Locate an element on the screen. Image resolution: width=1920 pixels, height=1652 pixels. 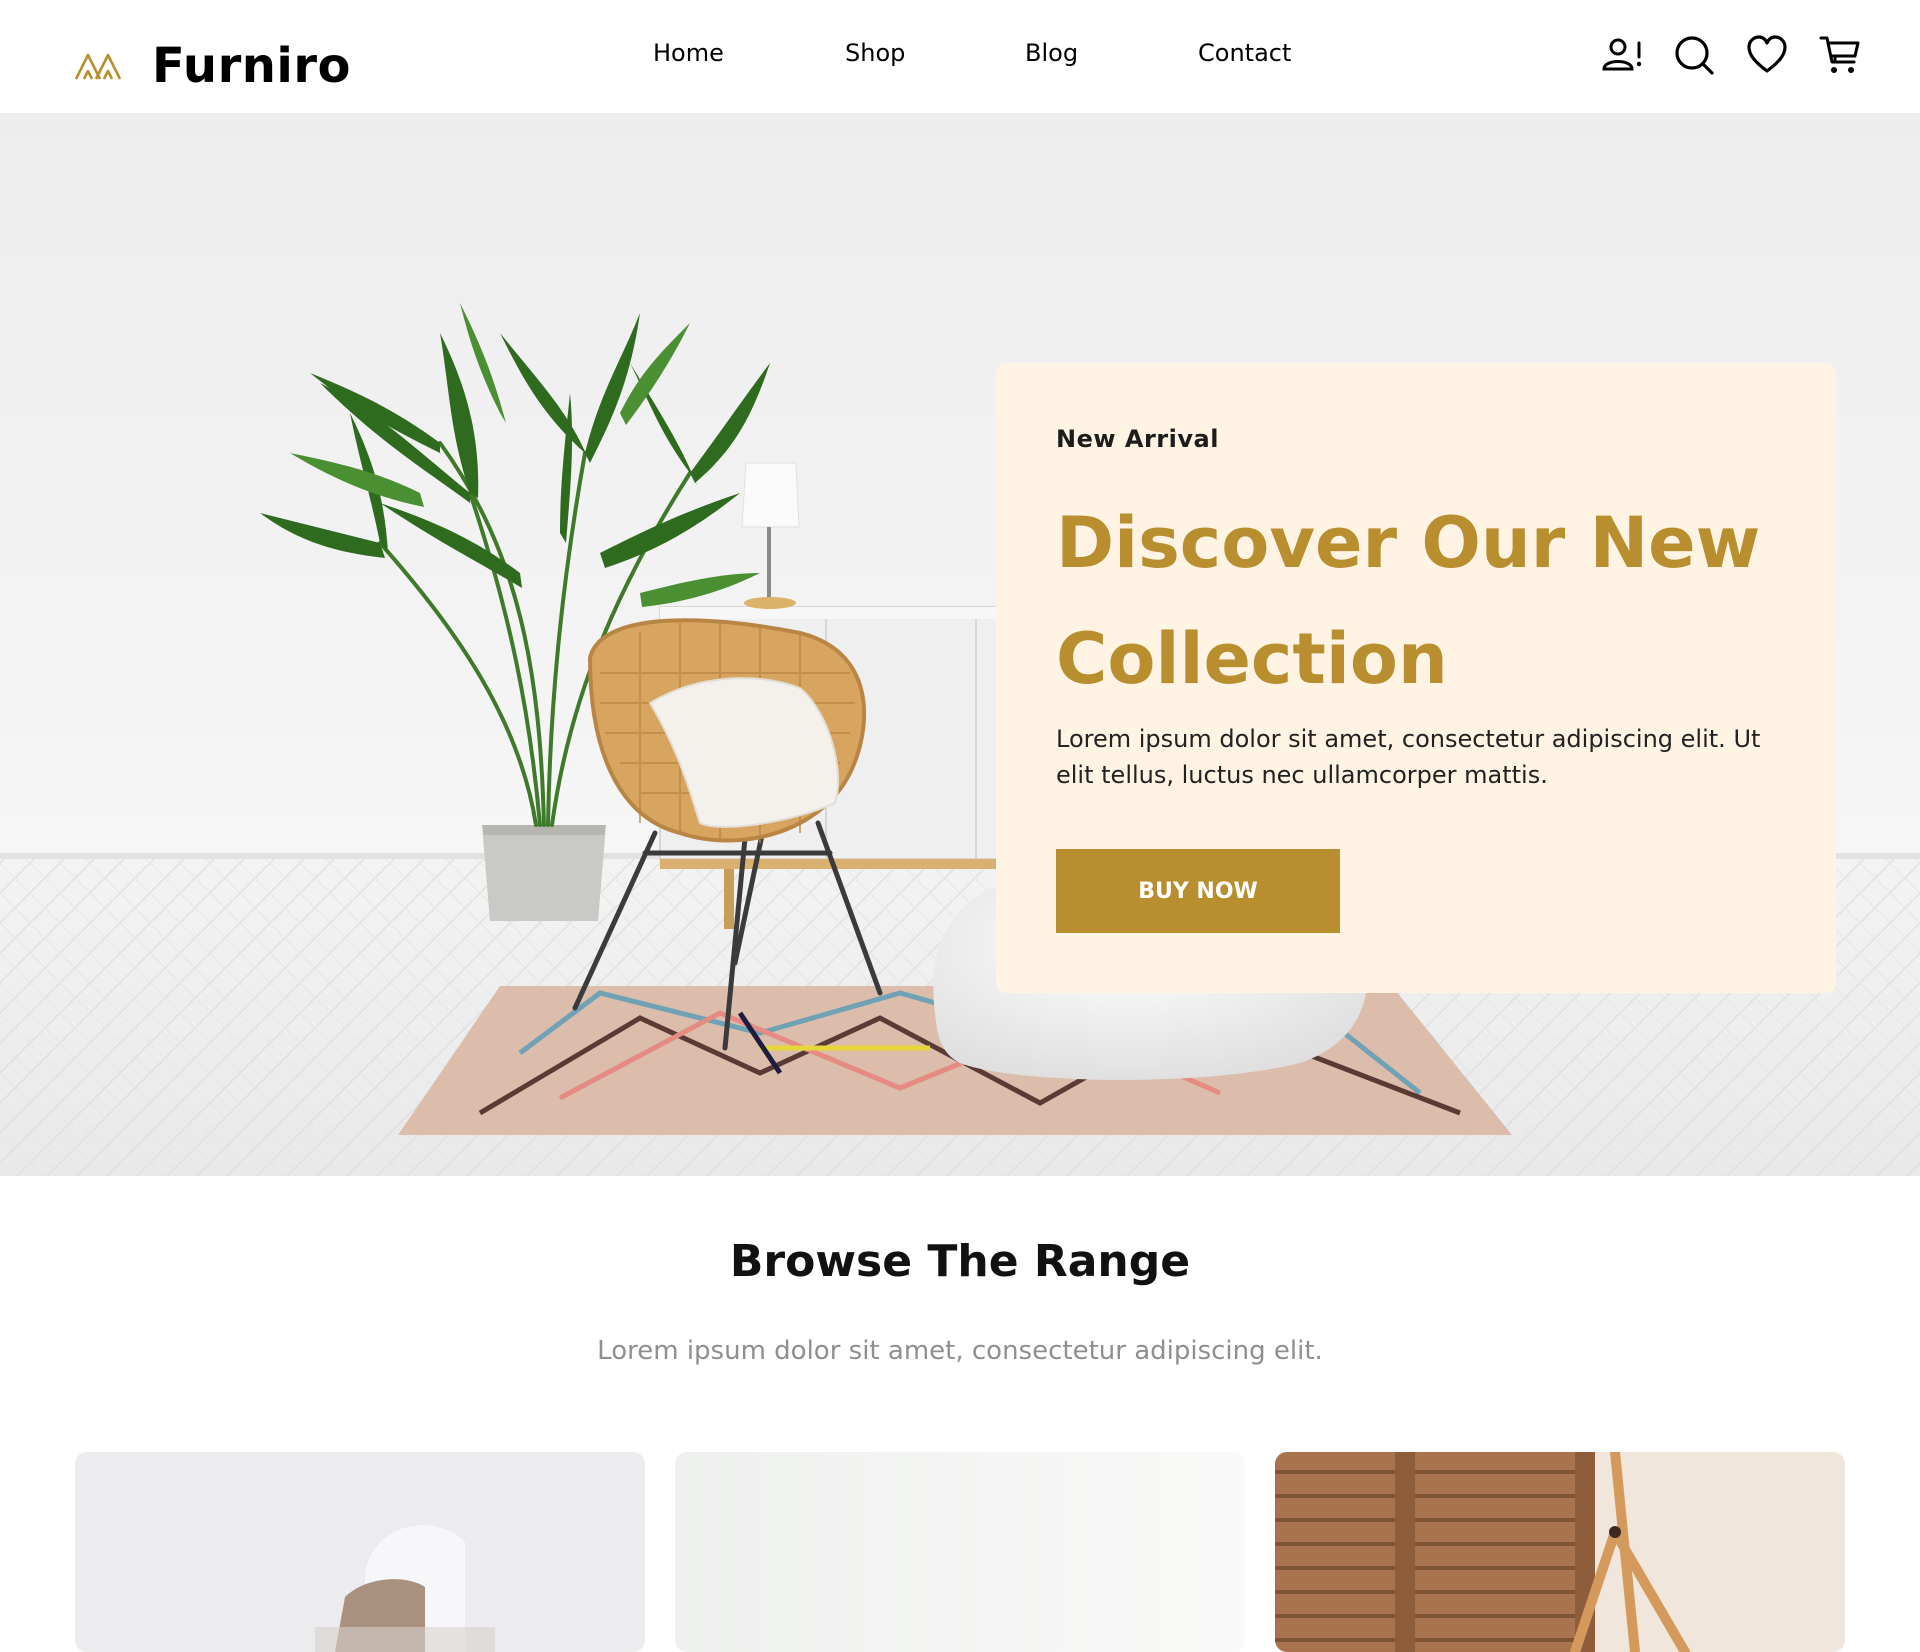
brand-name: Furniro is located at coordinates (252, 66).